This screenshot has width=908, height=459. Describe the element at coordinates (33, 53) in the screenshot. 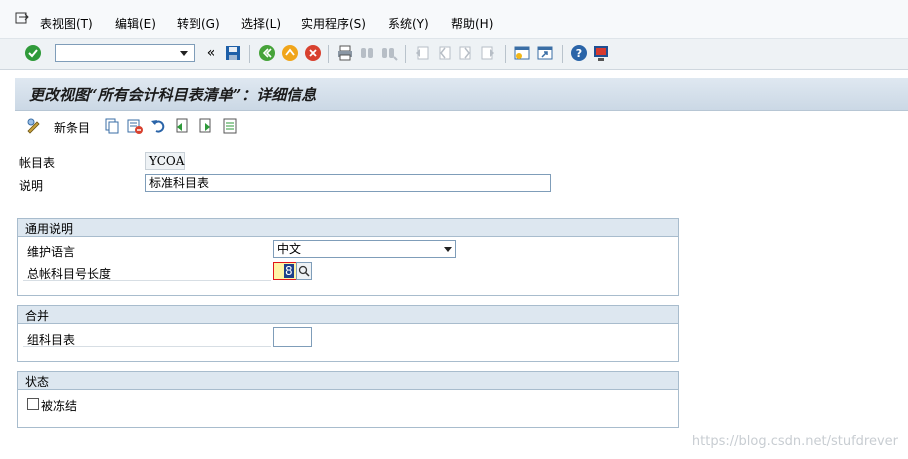

I see `enter-icon` at that location.